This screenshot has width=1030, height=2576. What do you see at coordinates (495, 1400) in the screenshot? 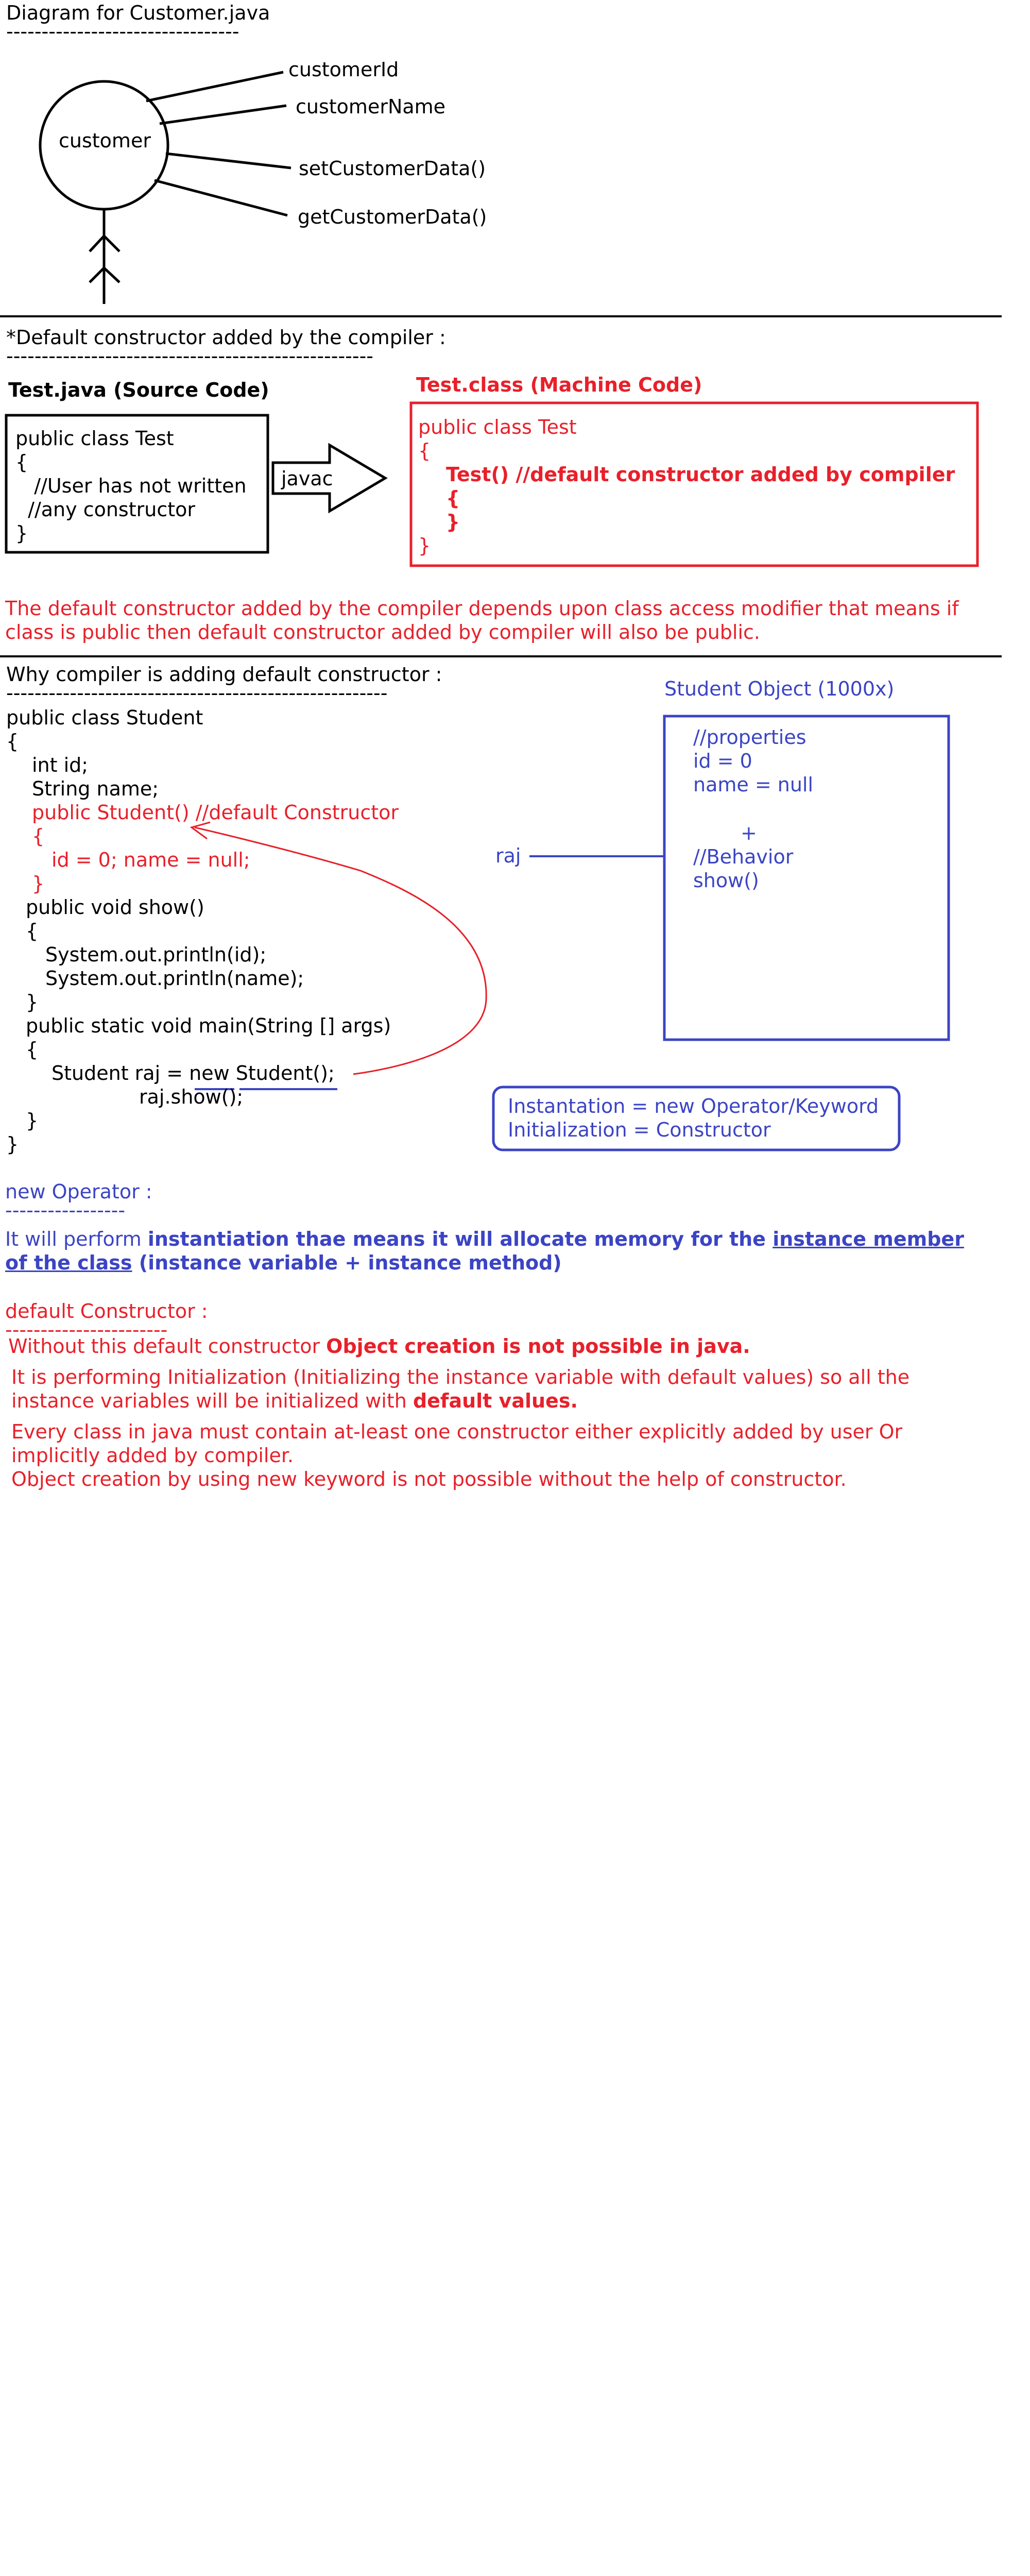
I see `dc-para2-bold: default values.` at bounding box center [495, 1400].